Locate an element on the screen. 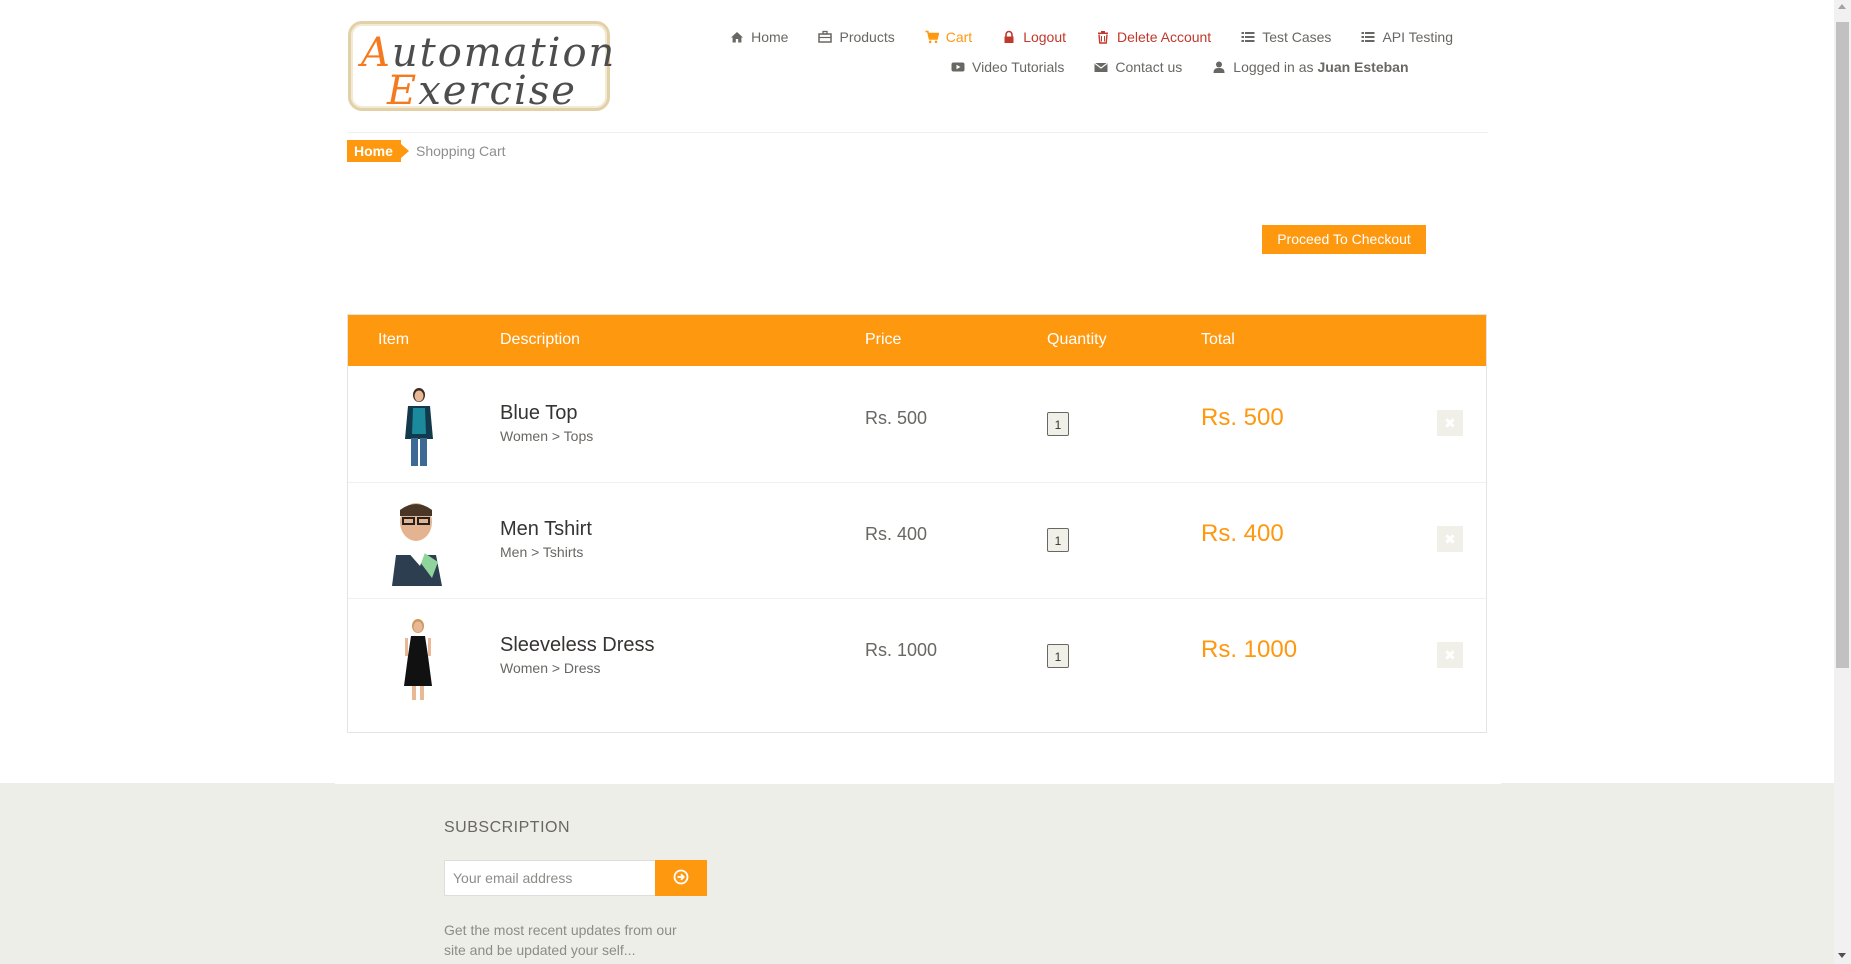 The height and width of the screenshot is (964, 1851). nav-contact-us: Contact us is located at coordinates (1138, 67).